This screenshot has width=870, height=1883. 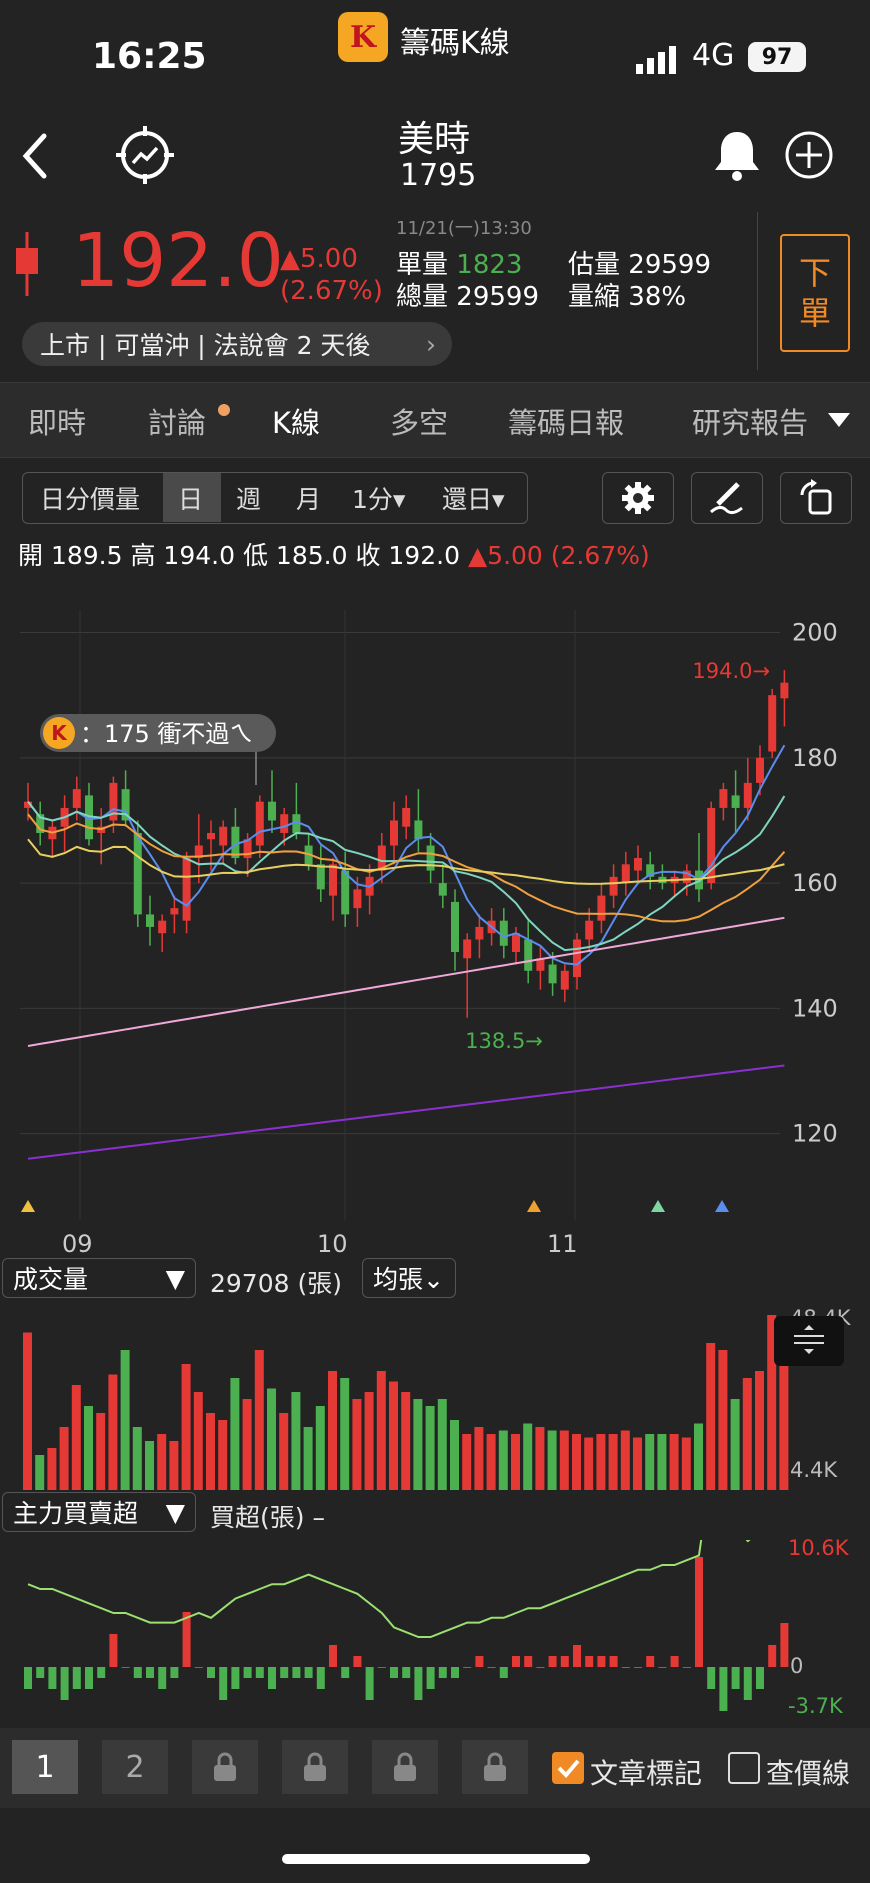 What do you see at coordinates (435, 1397) in the screenshot?
I see `volume-chart` at bounding box center [435, 1397].